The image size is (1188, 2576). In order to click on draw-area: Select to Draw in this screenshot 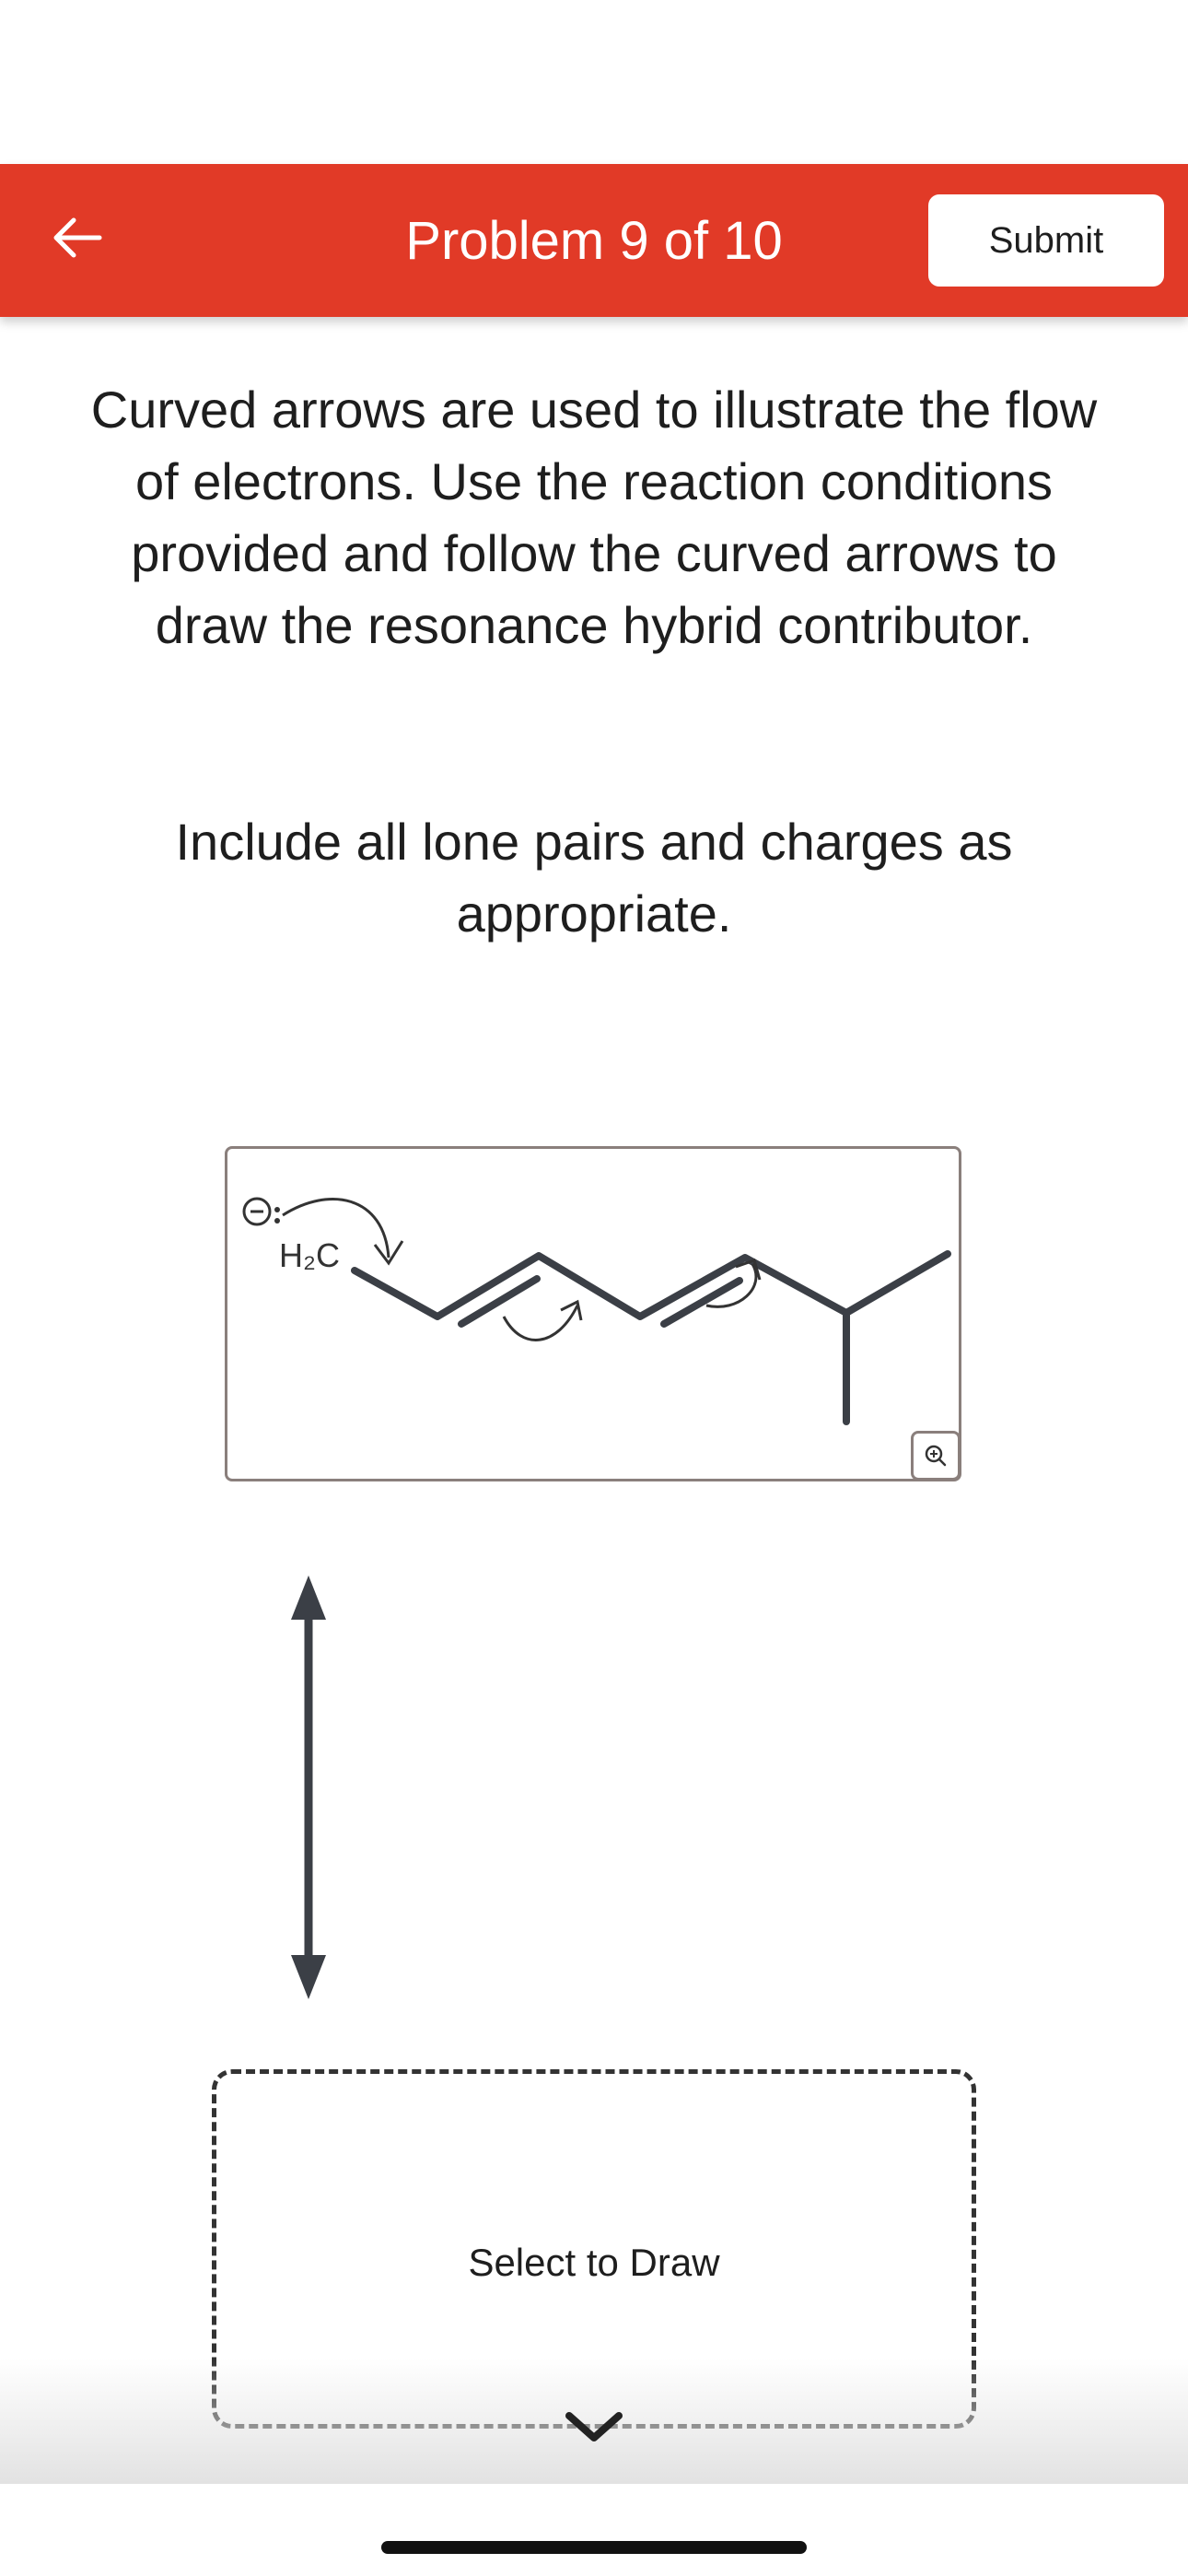, I will do `click(594, 2249)`.